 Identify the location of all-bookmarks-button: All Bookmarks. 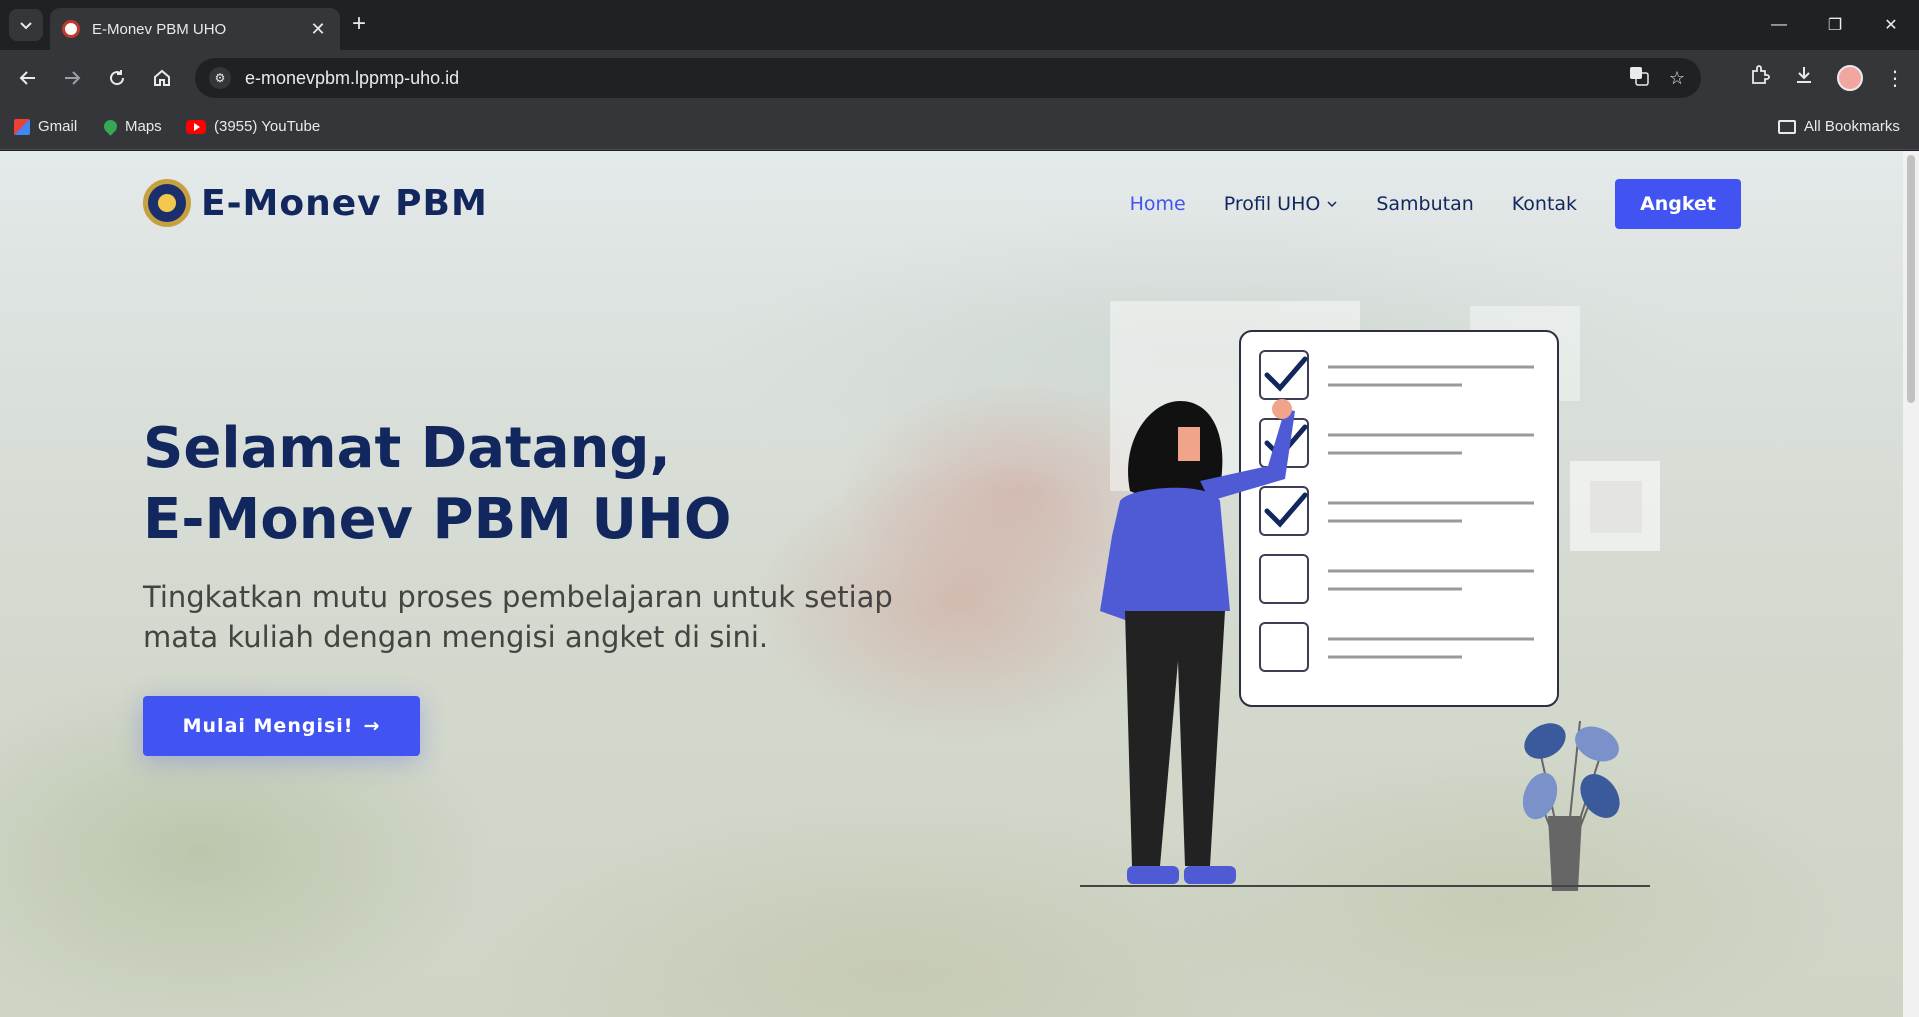
(1839, 126).